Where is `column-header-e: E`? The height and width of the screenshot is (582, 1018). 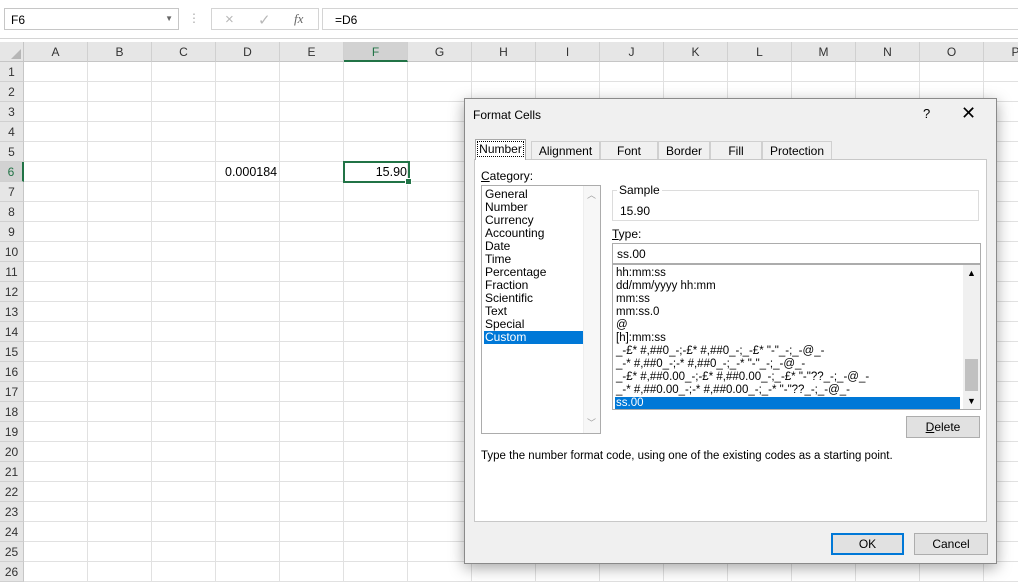 column-header-e: E is located at coordinates (312, 52).